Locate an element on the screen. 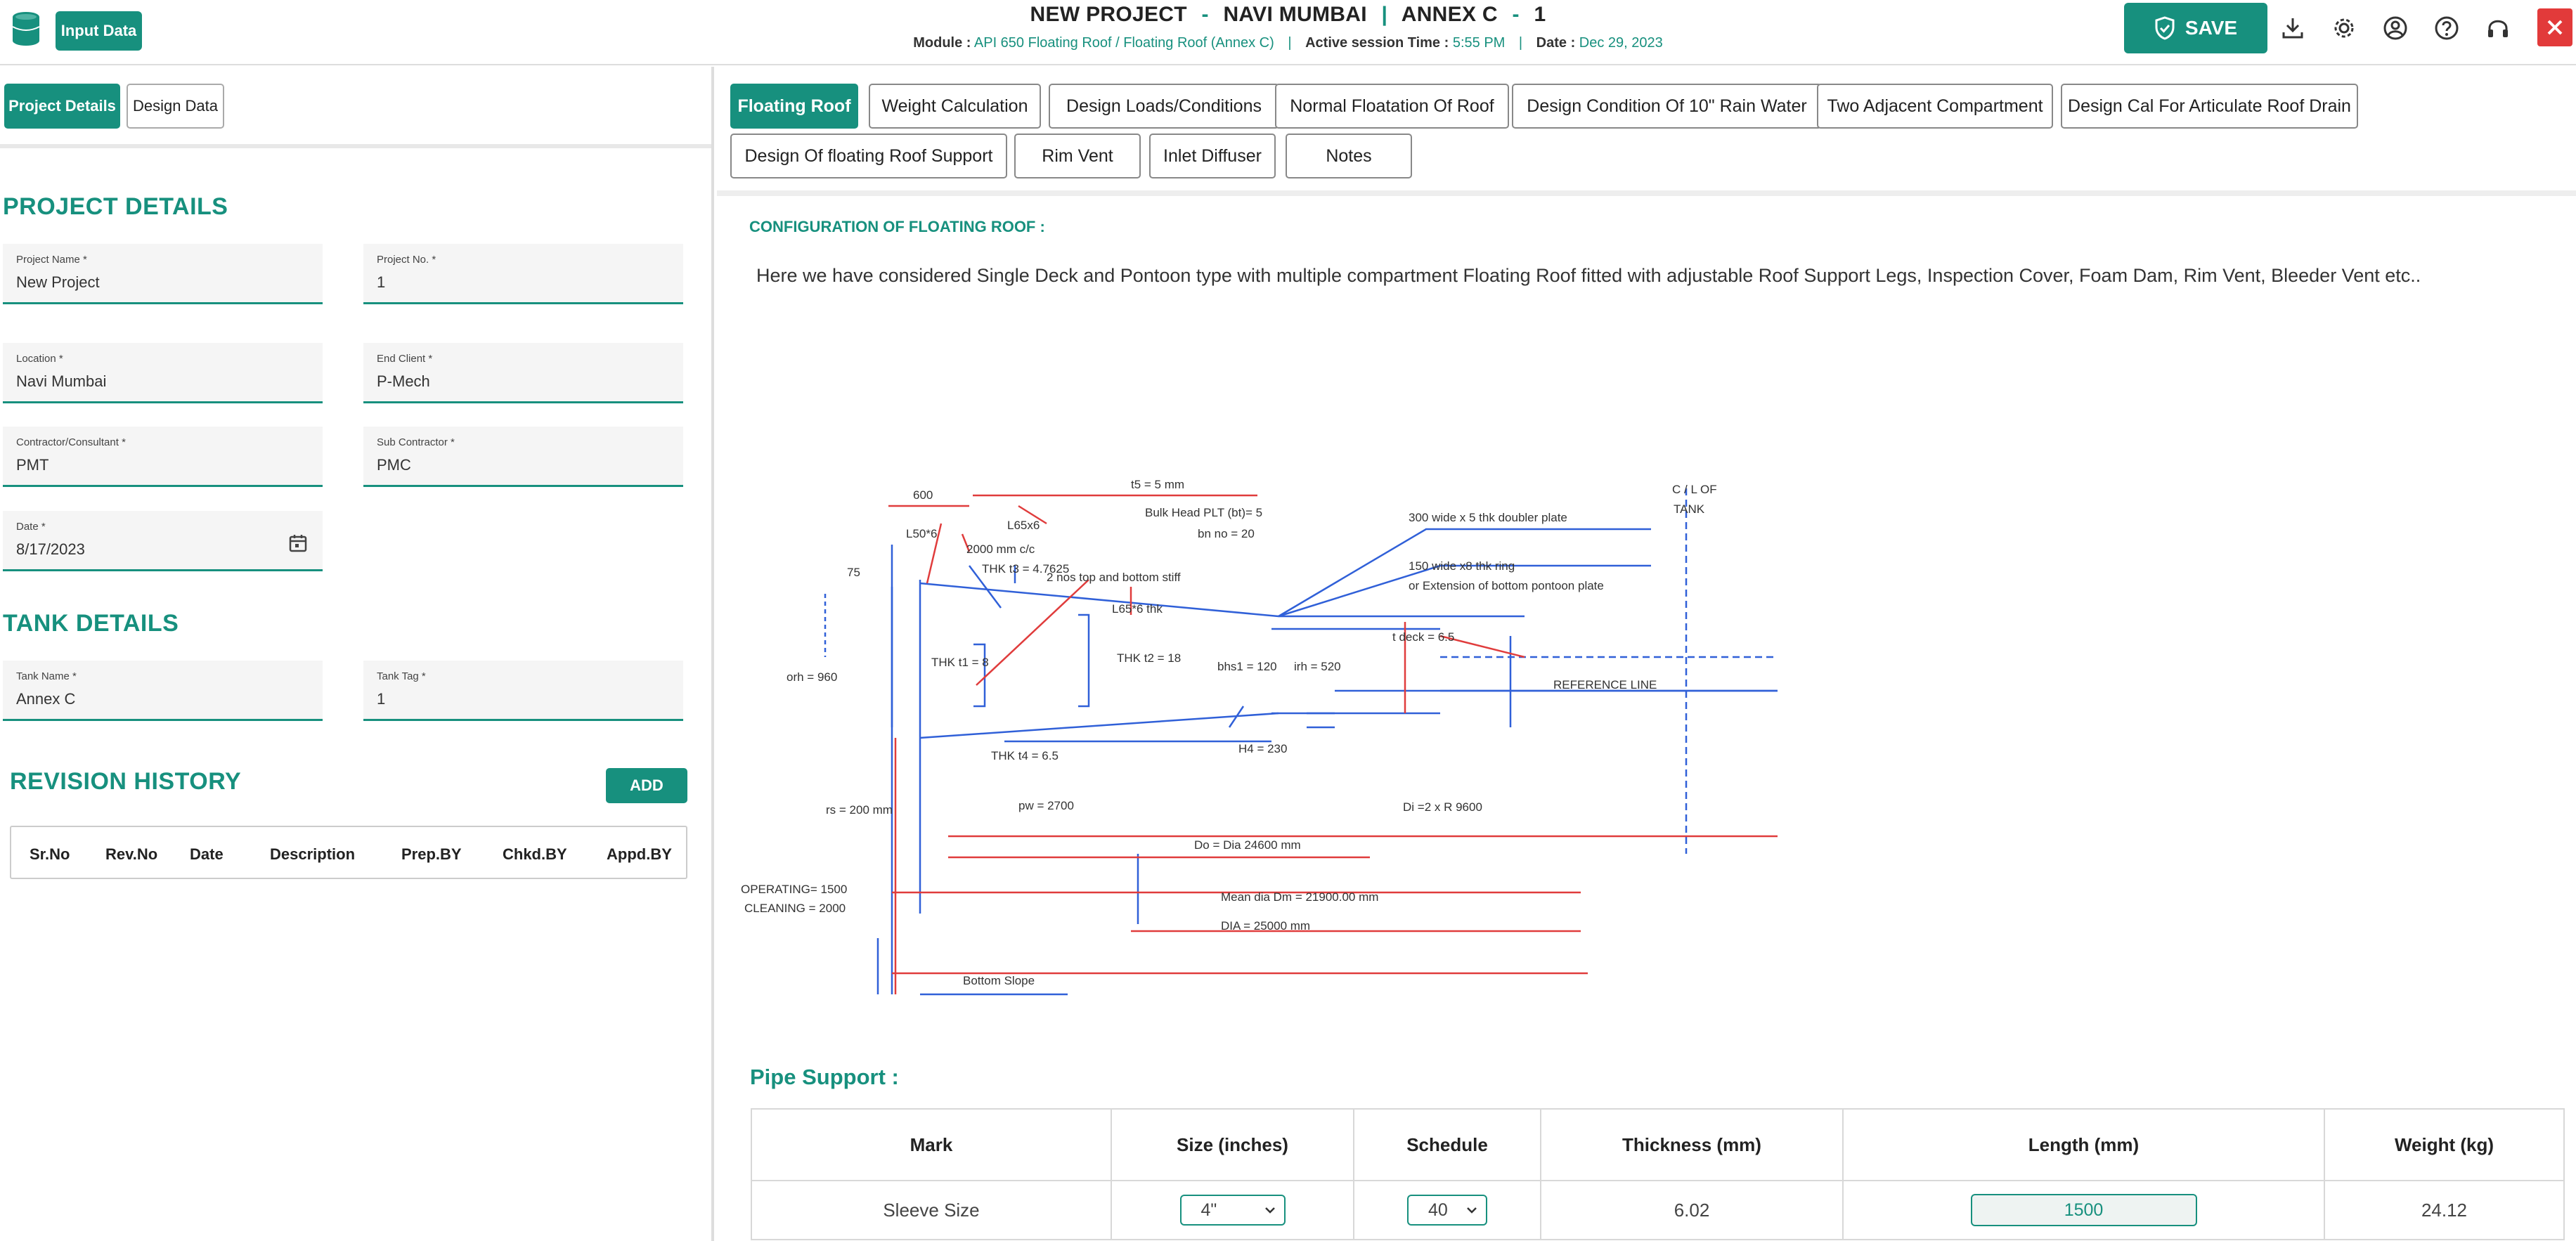  download-icon is located at coordinates (2293, 28).